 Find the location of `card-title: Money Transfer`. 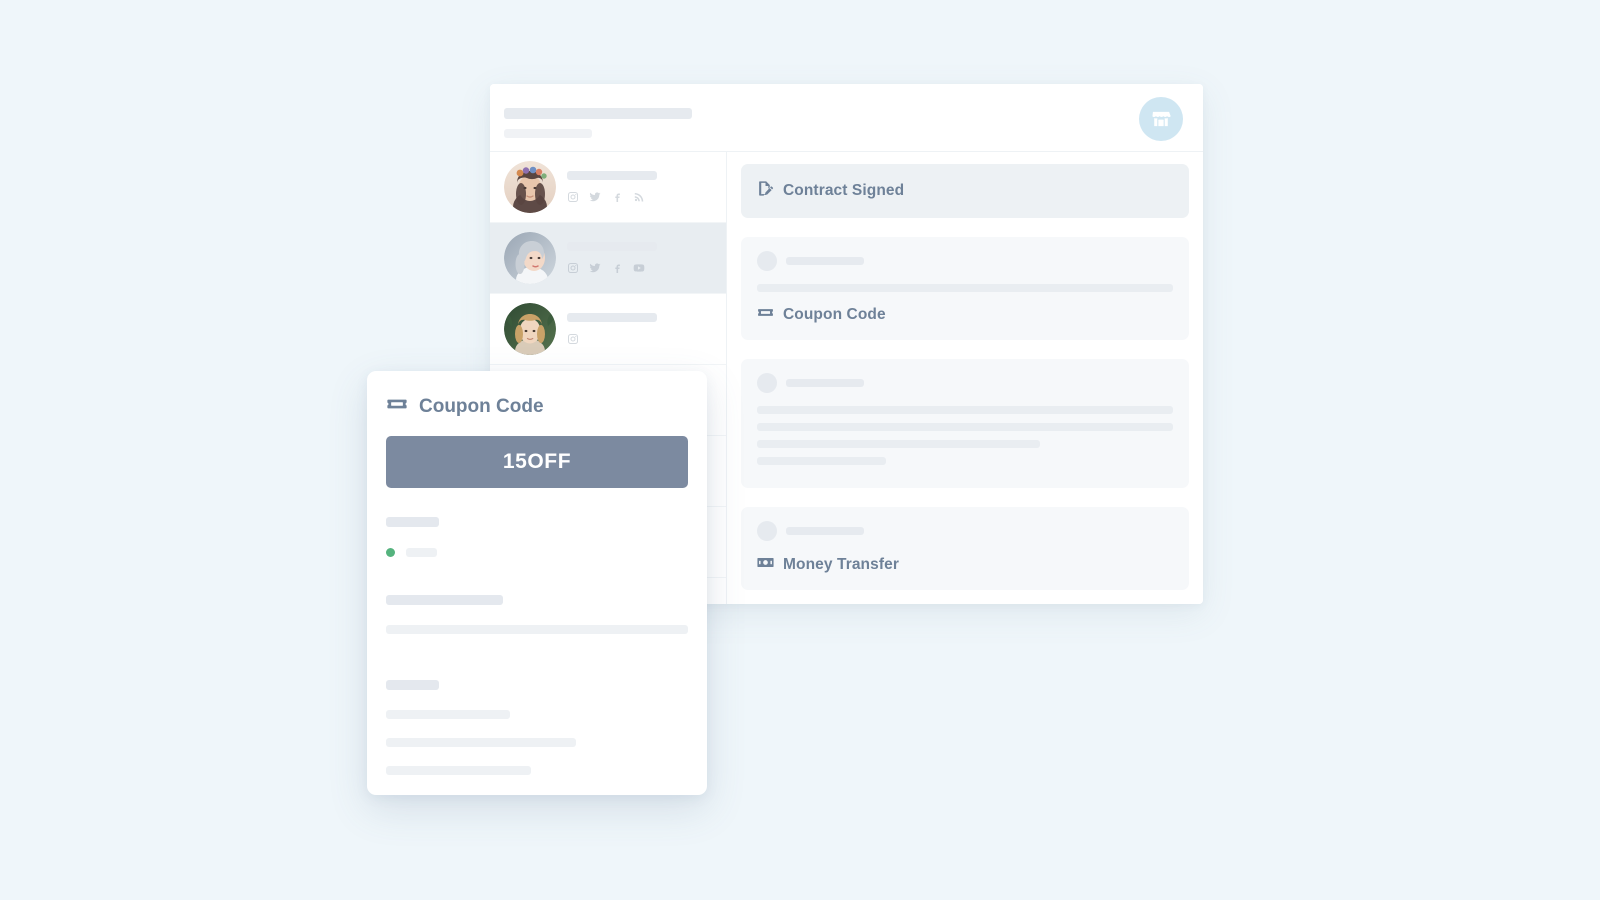

card-title: Money Transfer is located at coordinates (965, 565).